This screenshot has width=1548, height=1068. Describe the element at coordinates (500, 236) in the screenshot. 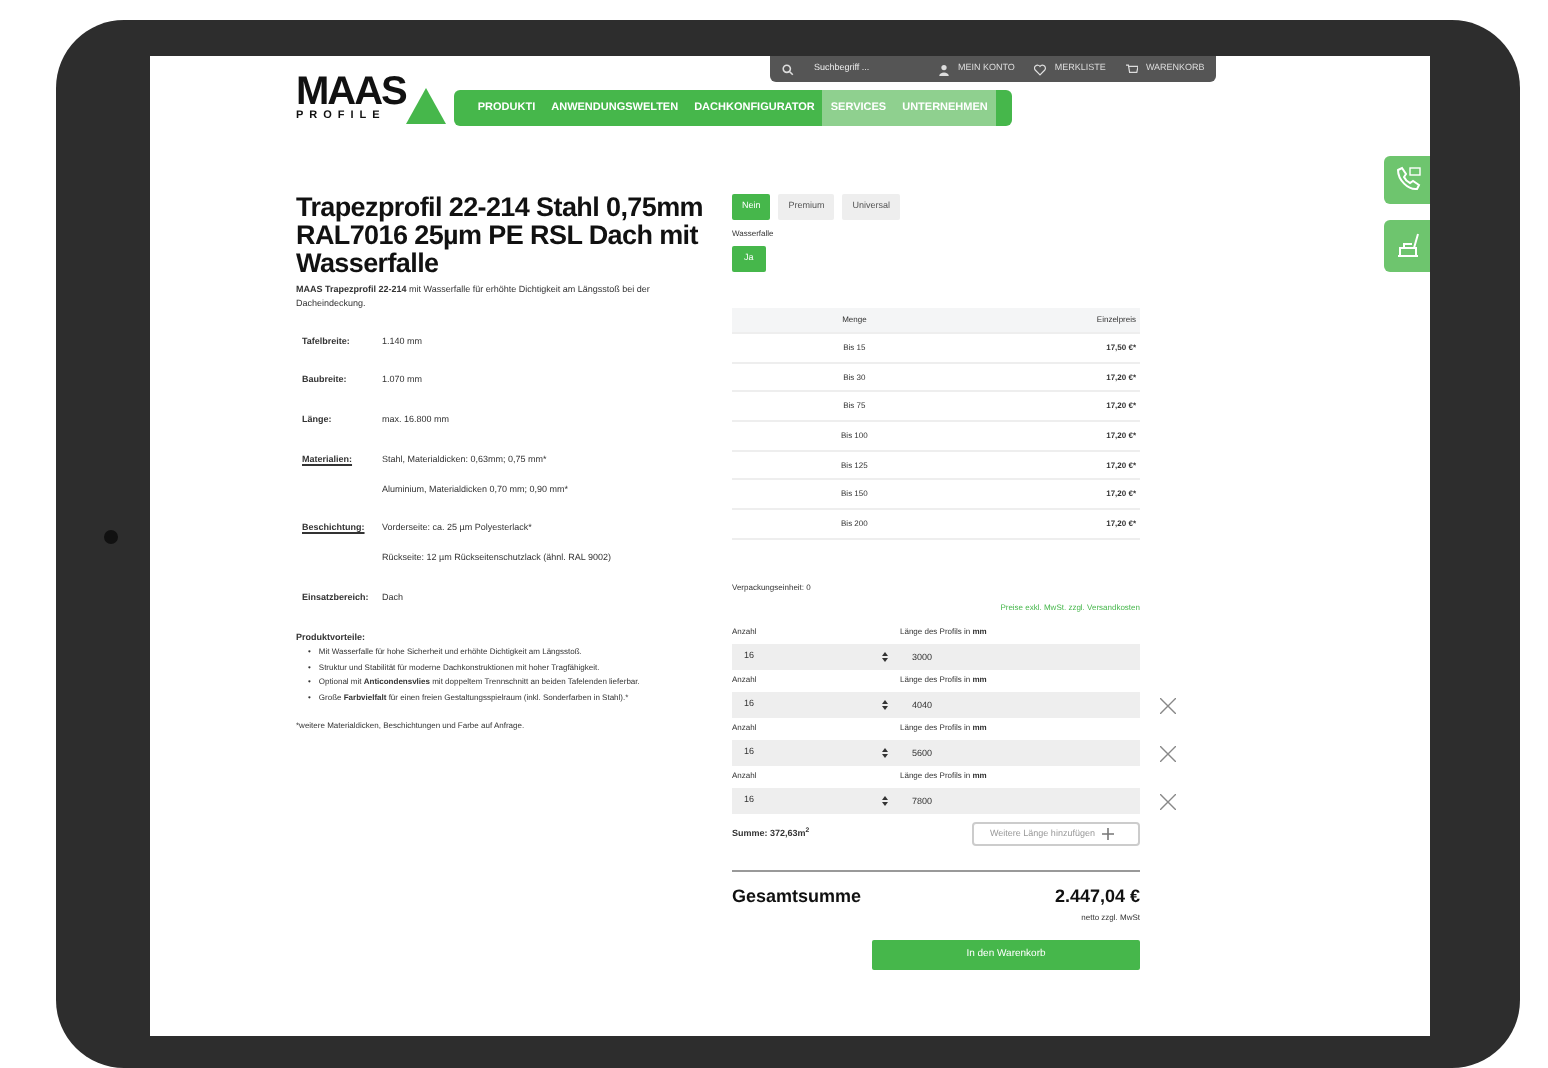

I see `product-title: Trapezprofil 22-214 Stahl 0,75mm RAL7016 25µm PE RSL Dach mit Wasserfalle` at that location.